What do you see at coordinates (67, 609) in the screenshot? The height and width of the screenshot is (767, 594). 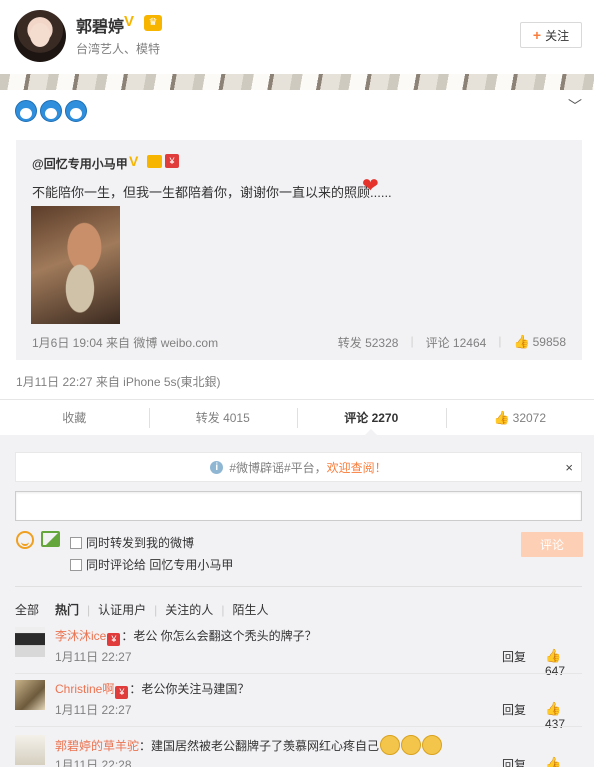 I see `filter-hot: 热门` at bounding box center [67, 609].